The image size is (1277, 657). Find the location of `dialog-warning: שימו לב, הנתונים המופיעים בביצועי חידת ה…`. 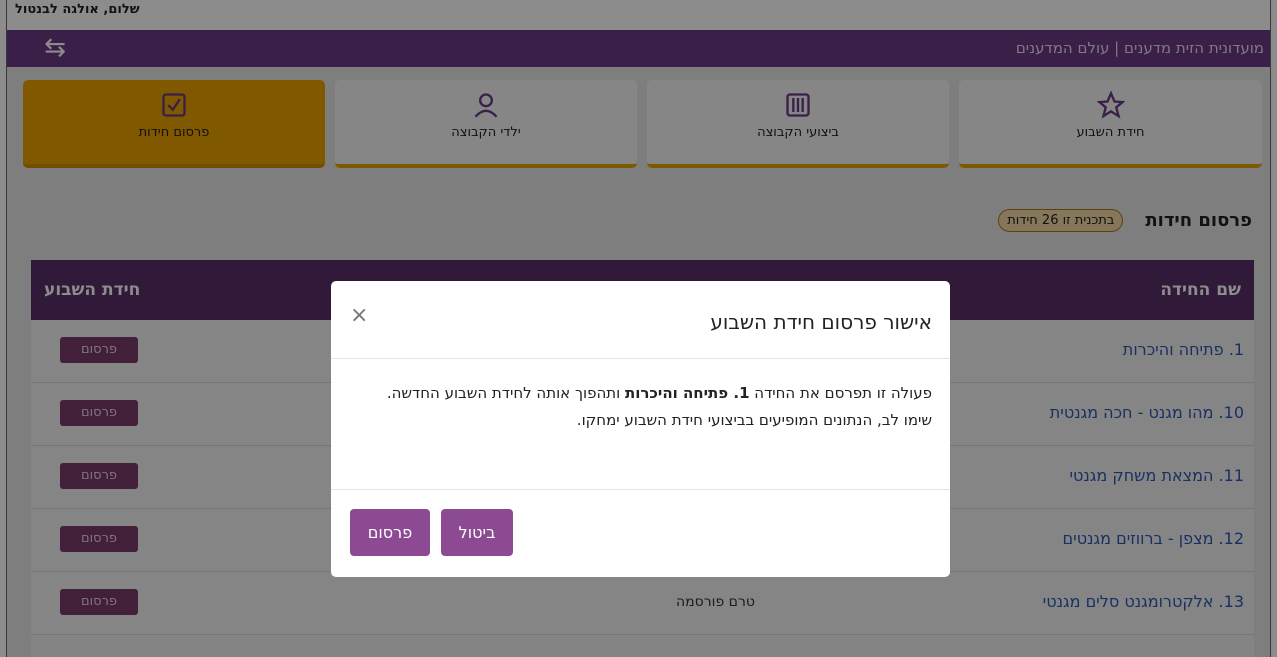

dialog-warning: שימו לב, הנתונים המופיעים בביצועי חידת ה… is located at coordinates (754, 420).